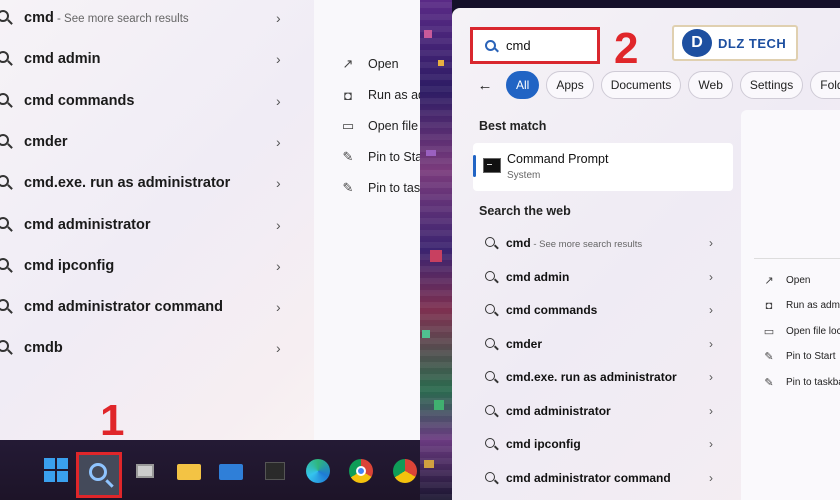  I want to click on task-view-icon, so click(145, 471).